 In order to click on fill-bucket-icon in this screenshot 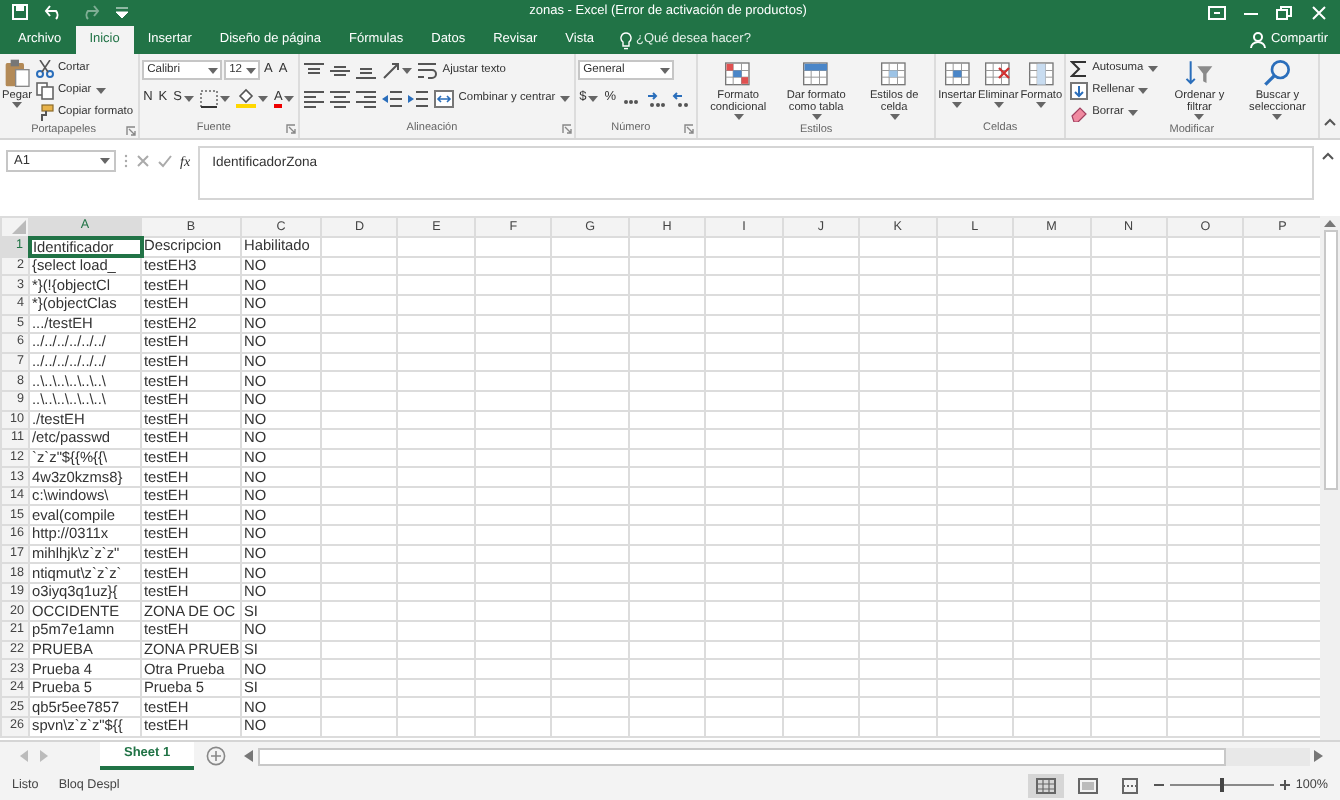, I will do `click(245, 98)`.